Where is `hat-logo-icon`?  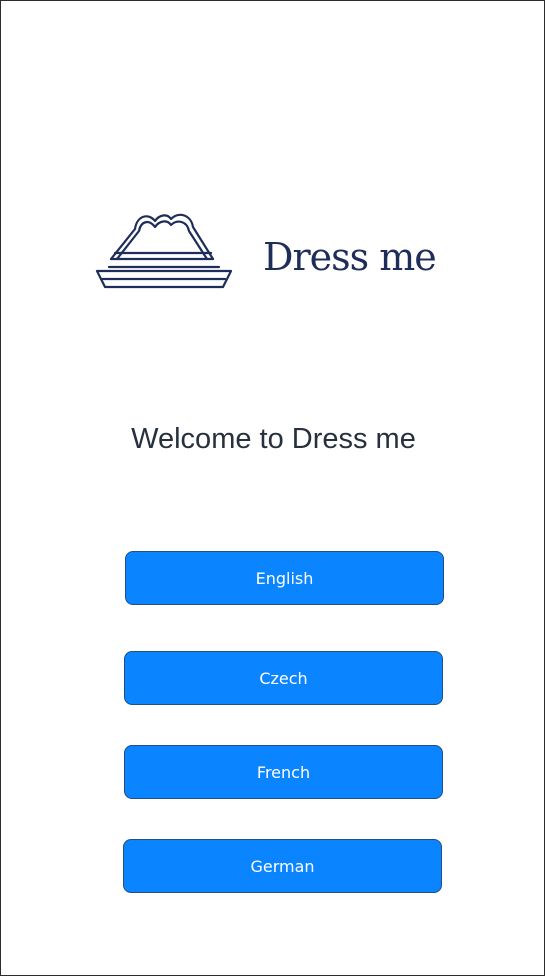 hat-logo-icon is located at coordinates (164, 251).